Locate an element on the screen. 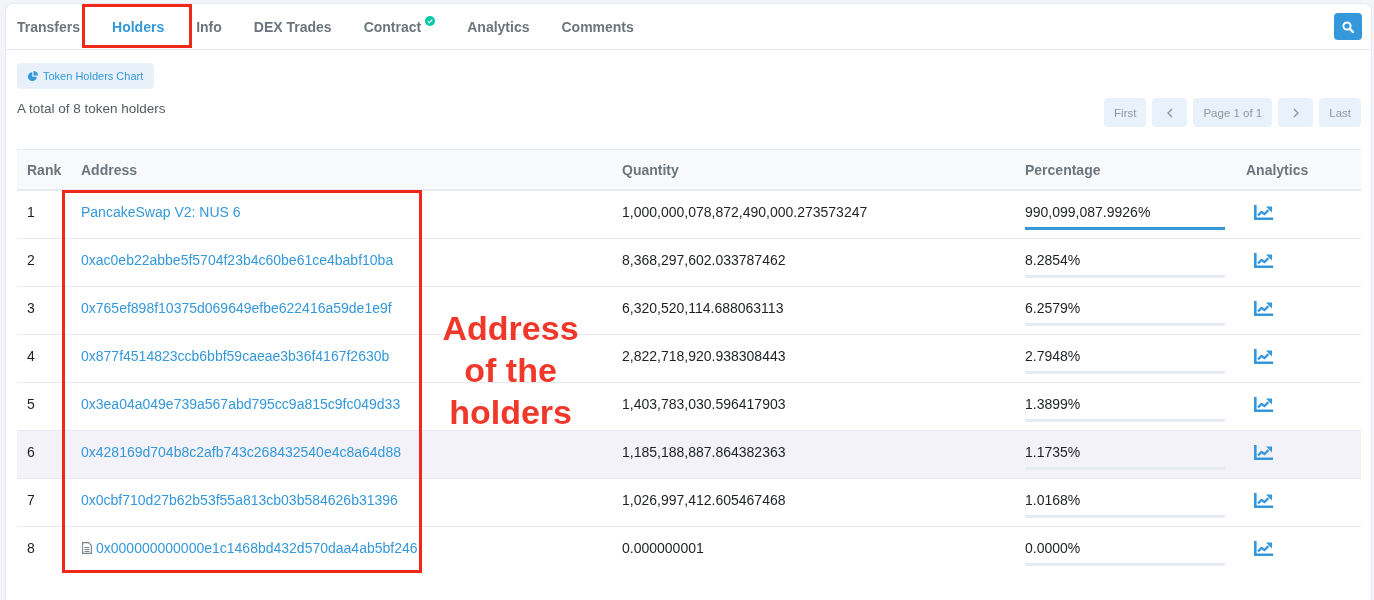  rank-cell: 1 is located at coordinates (44, 214).